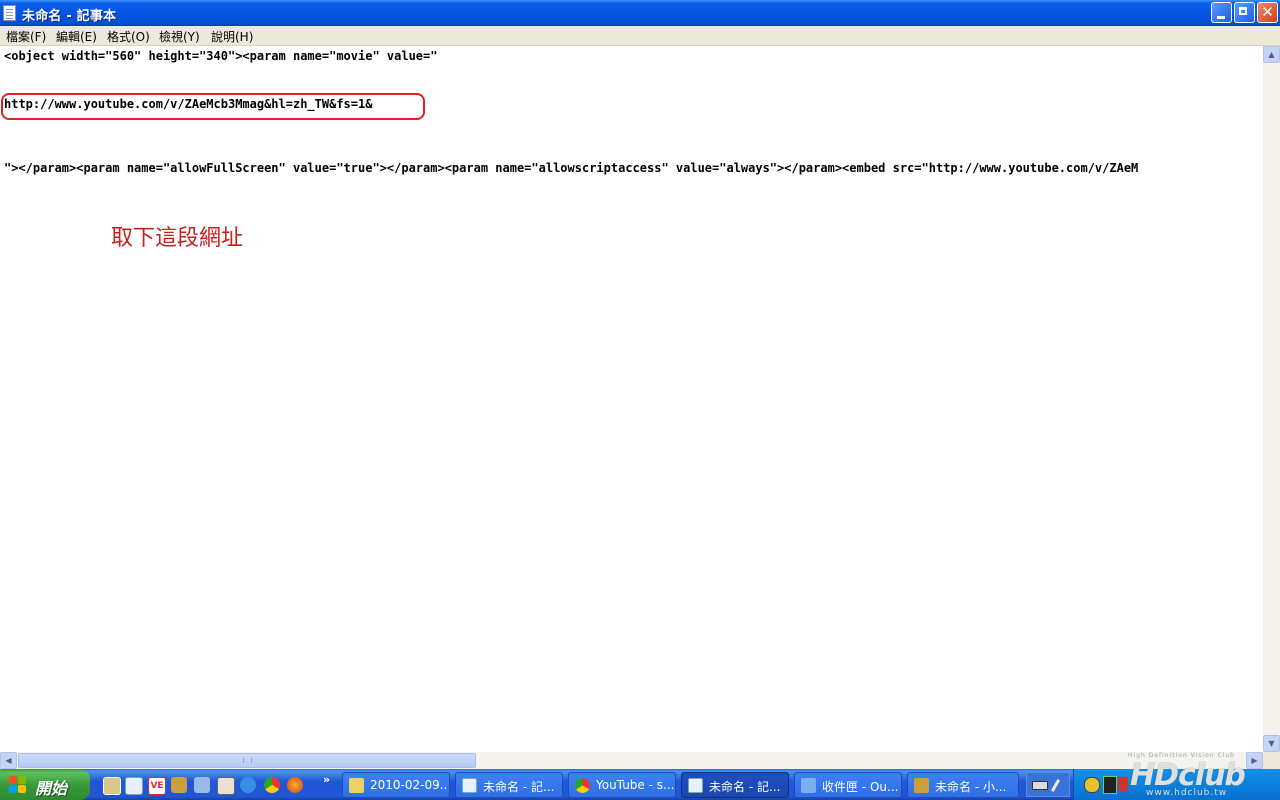 The height and width of the screenshot is (800, 1280). Describe the element at coordinates (808, 785) in the screenshot. I see `outlook-icon` at that location.